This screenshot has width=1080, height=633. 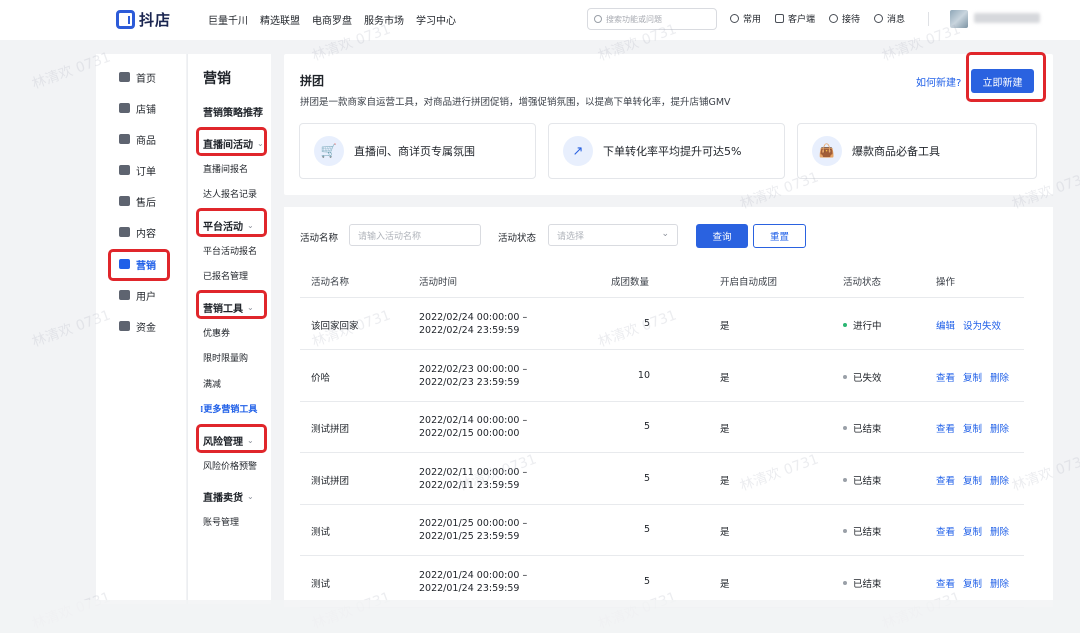 I want to click on filter-name-label: 活动名称, so click(x=319, y=238).